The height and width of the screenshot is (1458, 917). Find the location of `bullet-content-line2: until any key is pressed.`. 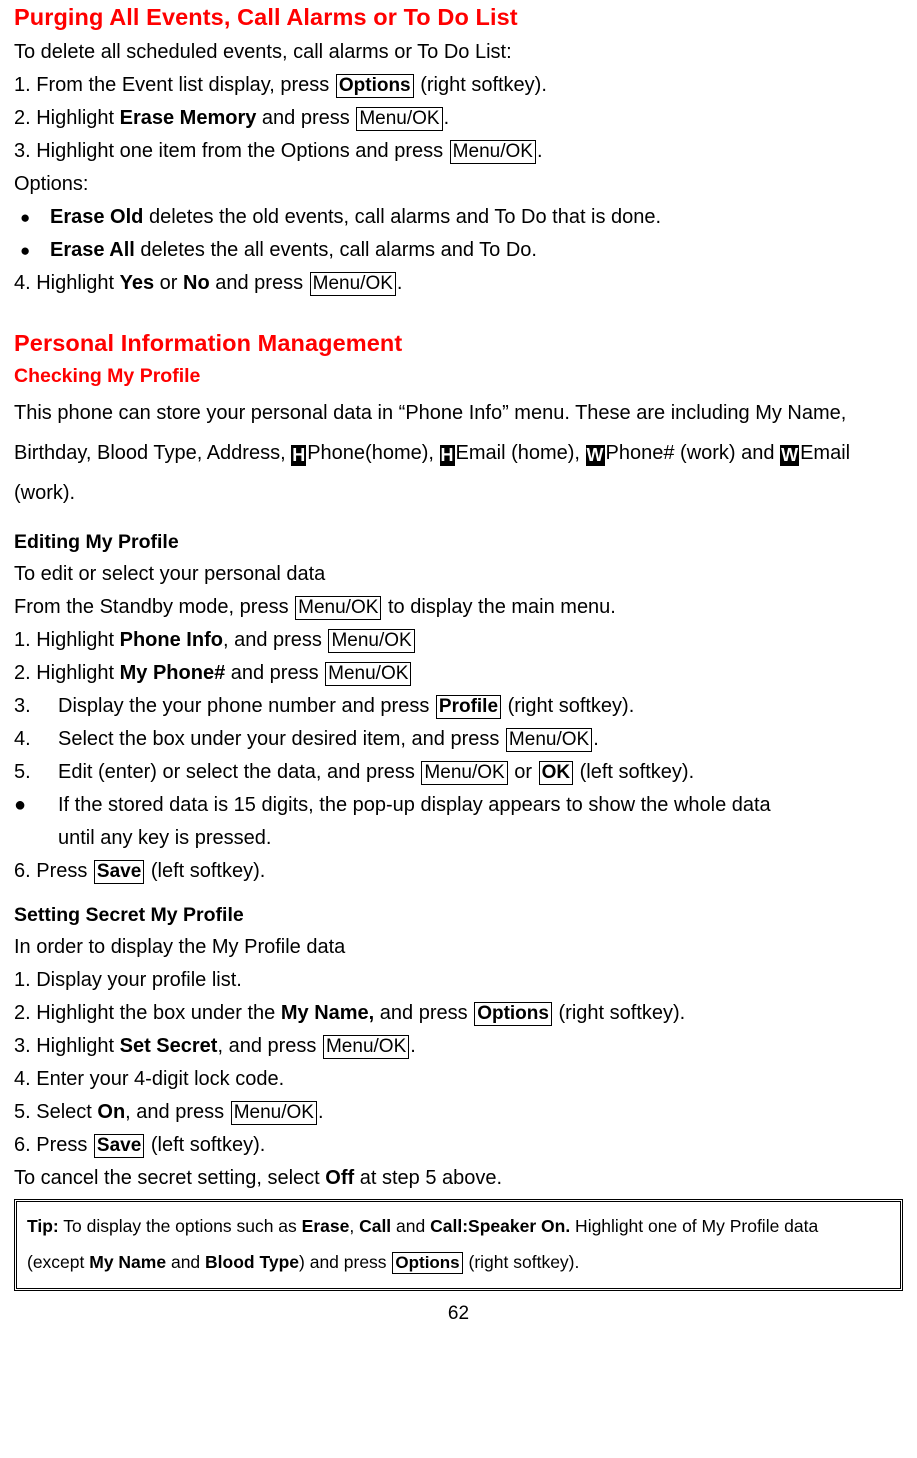

bullet-content-line2: until any key is pressed. is located at coordinates (165, 838).